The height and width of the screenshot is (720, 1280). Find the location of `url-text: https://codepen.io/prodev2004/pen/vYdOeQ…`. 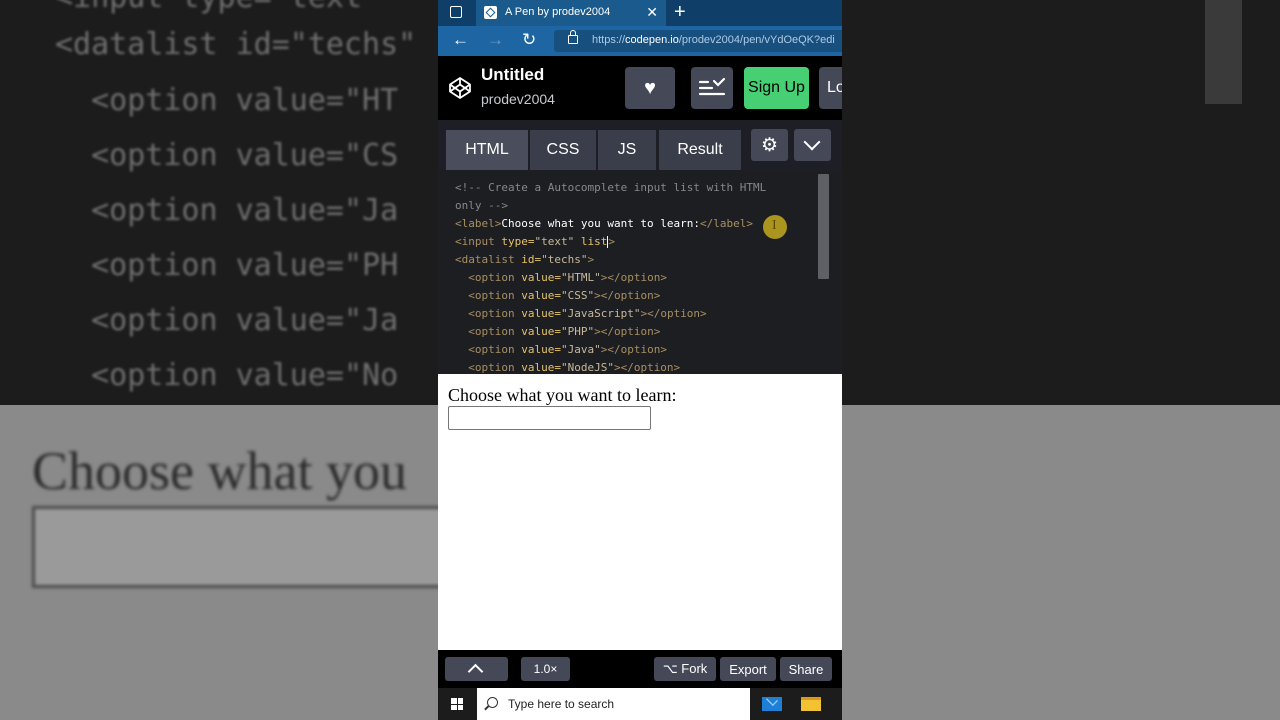

url-text: https://codepen.io/prodev2004/pen/vYdOeQ… is located at coordinates (713, 40).